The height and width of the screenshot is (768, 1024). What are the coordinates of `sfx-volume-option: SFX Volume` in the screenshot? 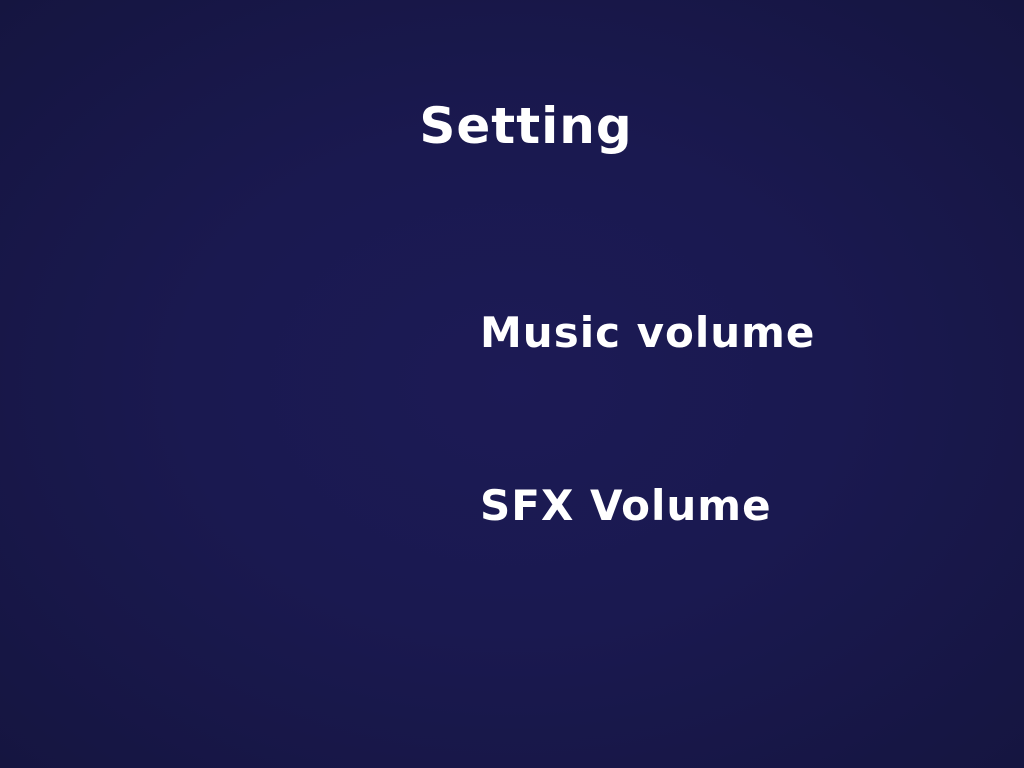 It's located at (626, 506).